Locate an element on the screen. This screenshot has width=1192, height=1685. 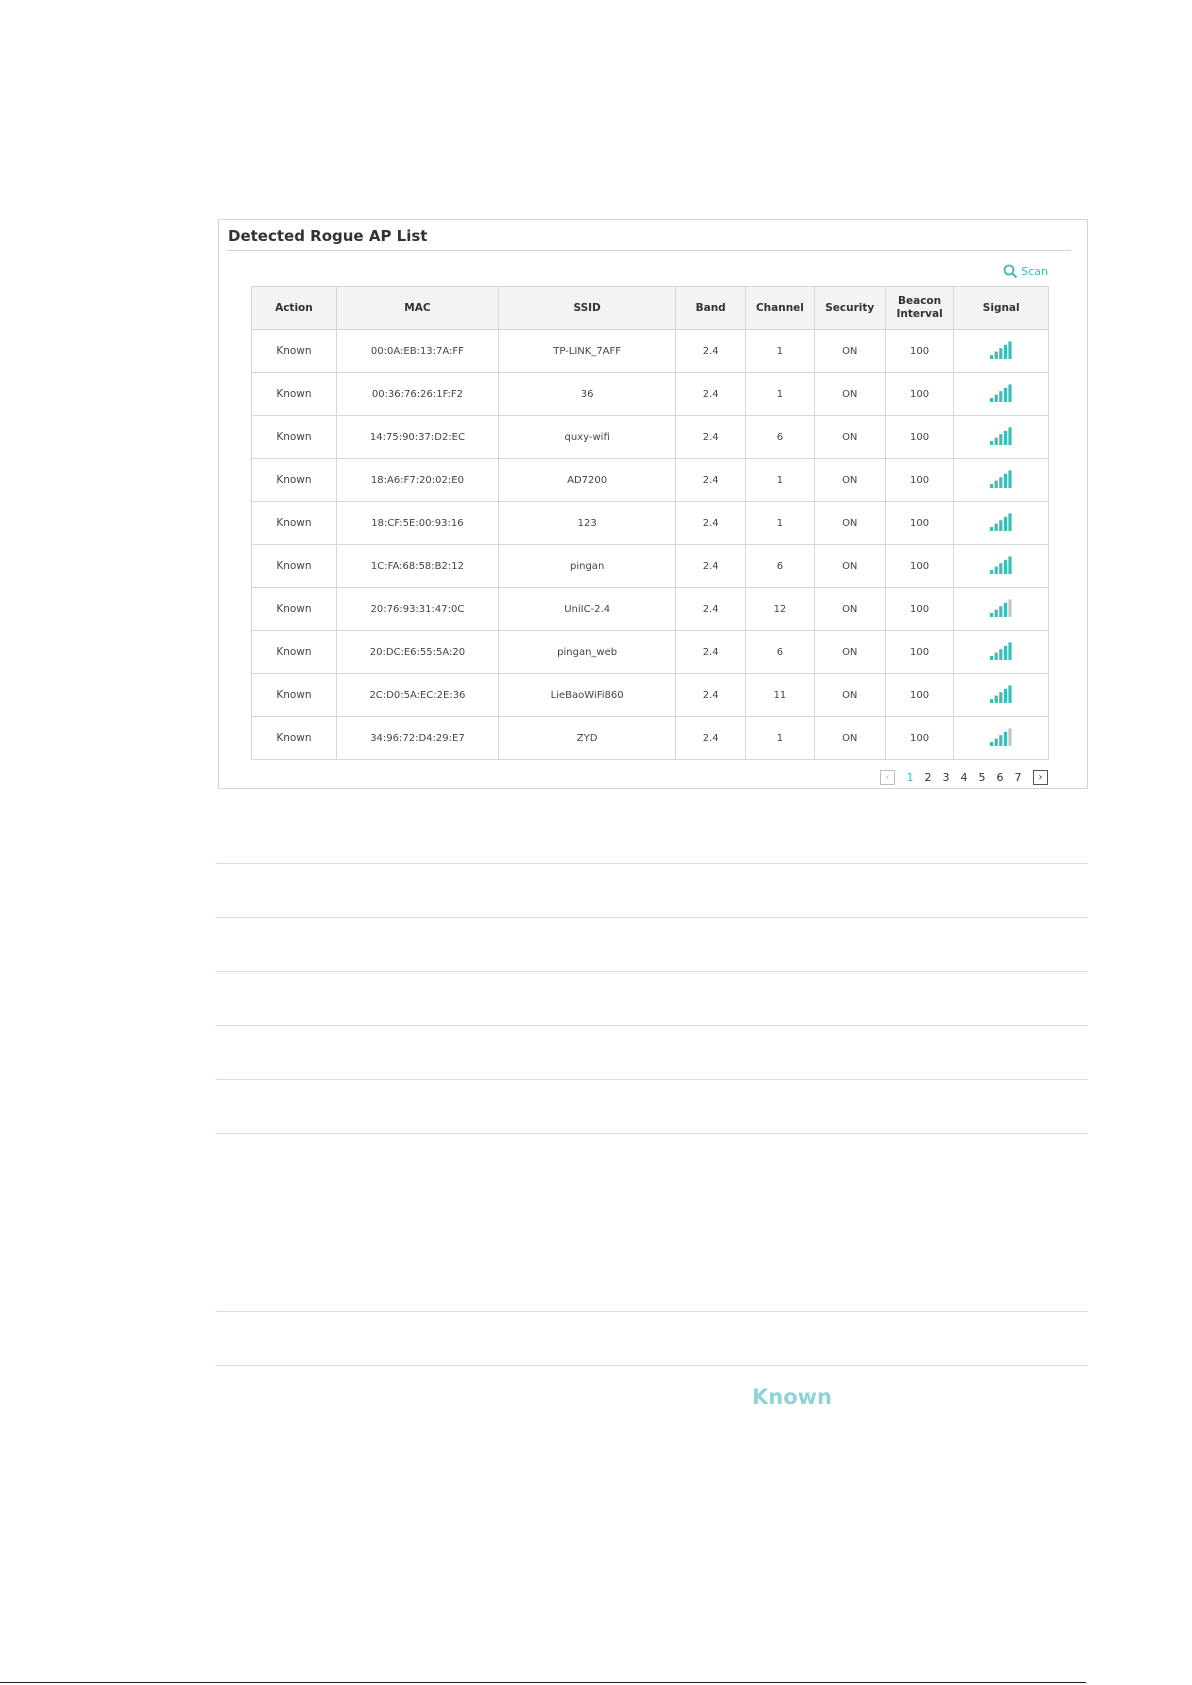
page-number: 2 is located at coordinates (928, 777).